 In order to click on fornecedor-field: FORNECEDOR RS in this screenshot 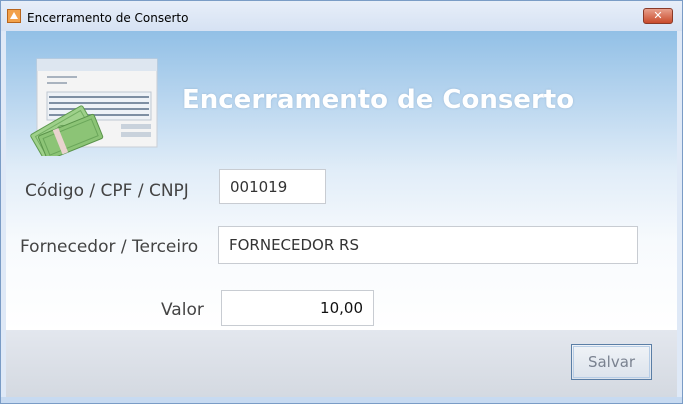, I will do `click(428, 245)`.